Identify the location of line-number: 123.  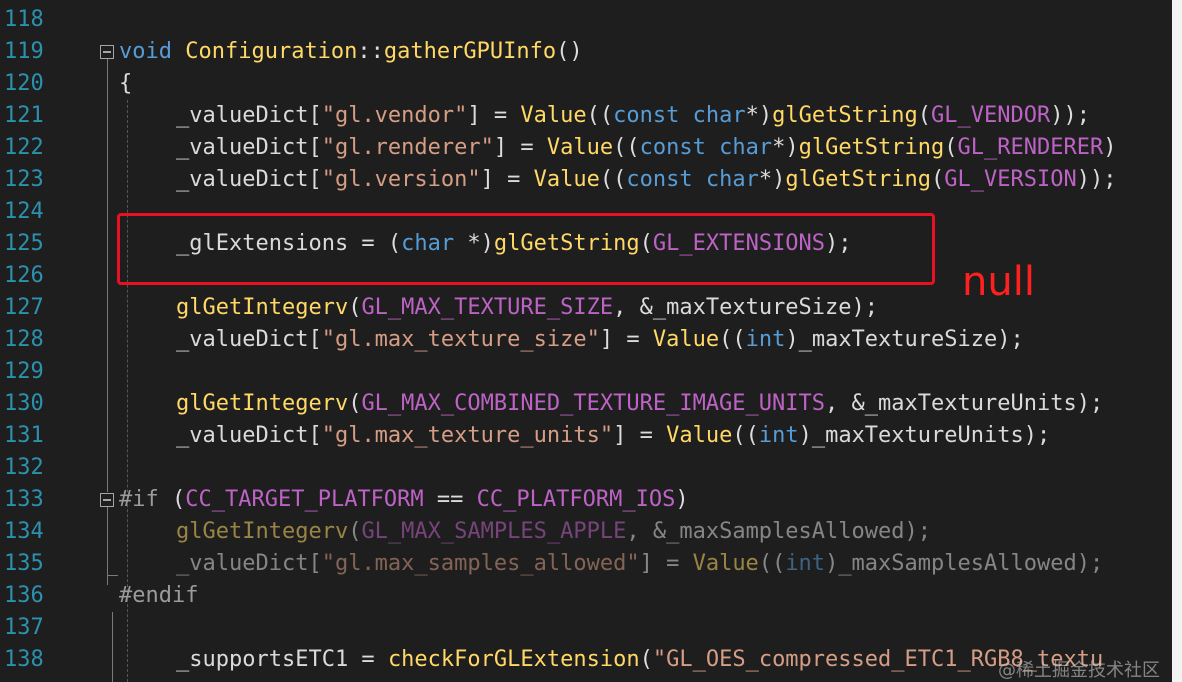
(24, 179).